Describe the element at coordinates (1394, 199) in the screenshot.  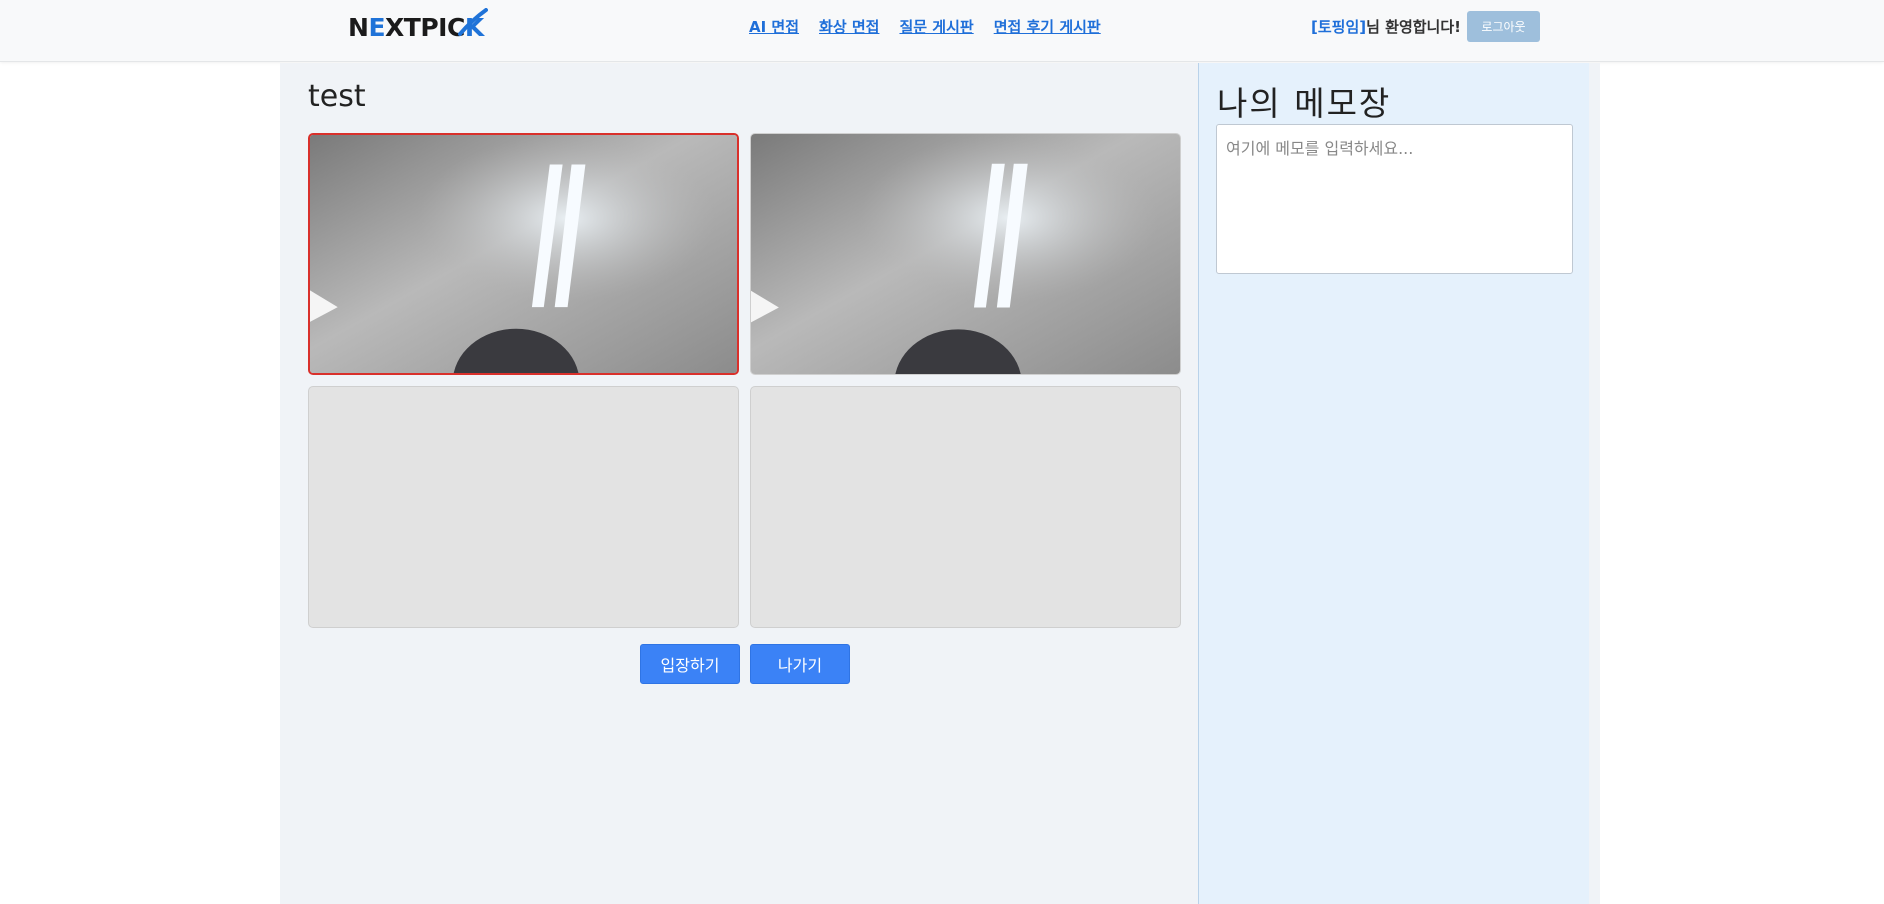
I see `memo-textarea` at that location.